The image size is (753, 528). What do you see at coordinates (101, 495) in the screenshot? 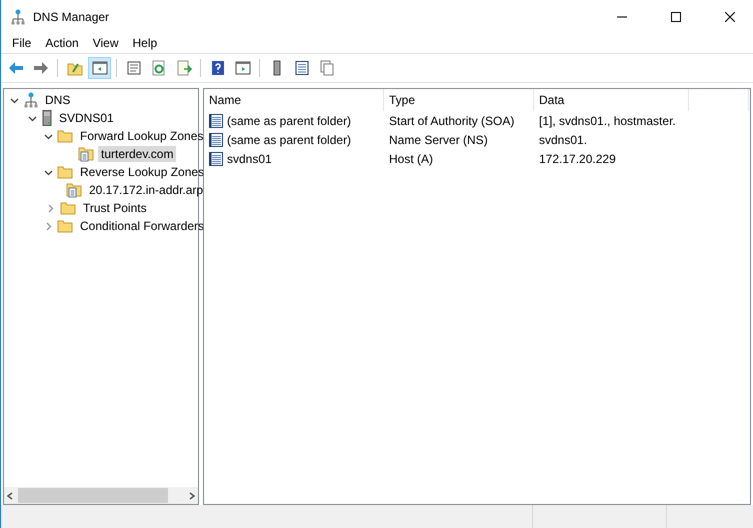
I see `horizontal-scrollbar` at bounding box center [101, 495].